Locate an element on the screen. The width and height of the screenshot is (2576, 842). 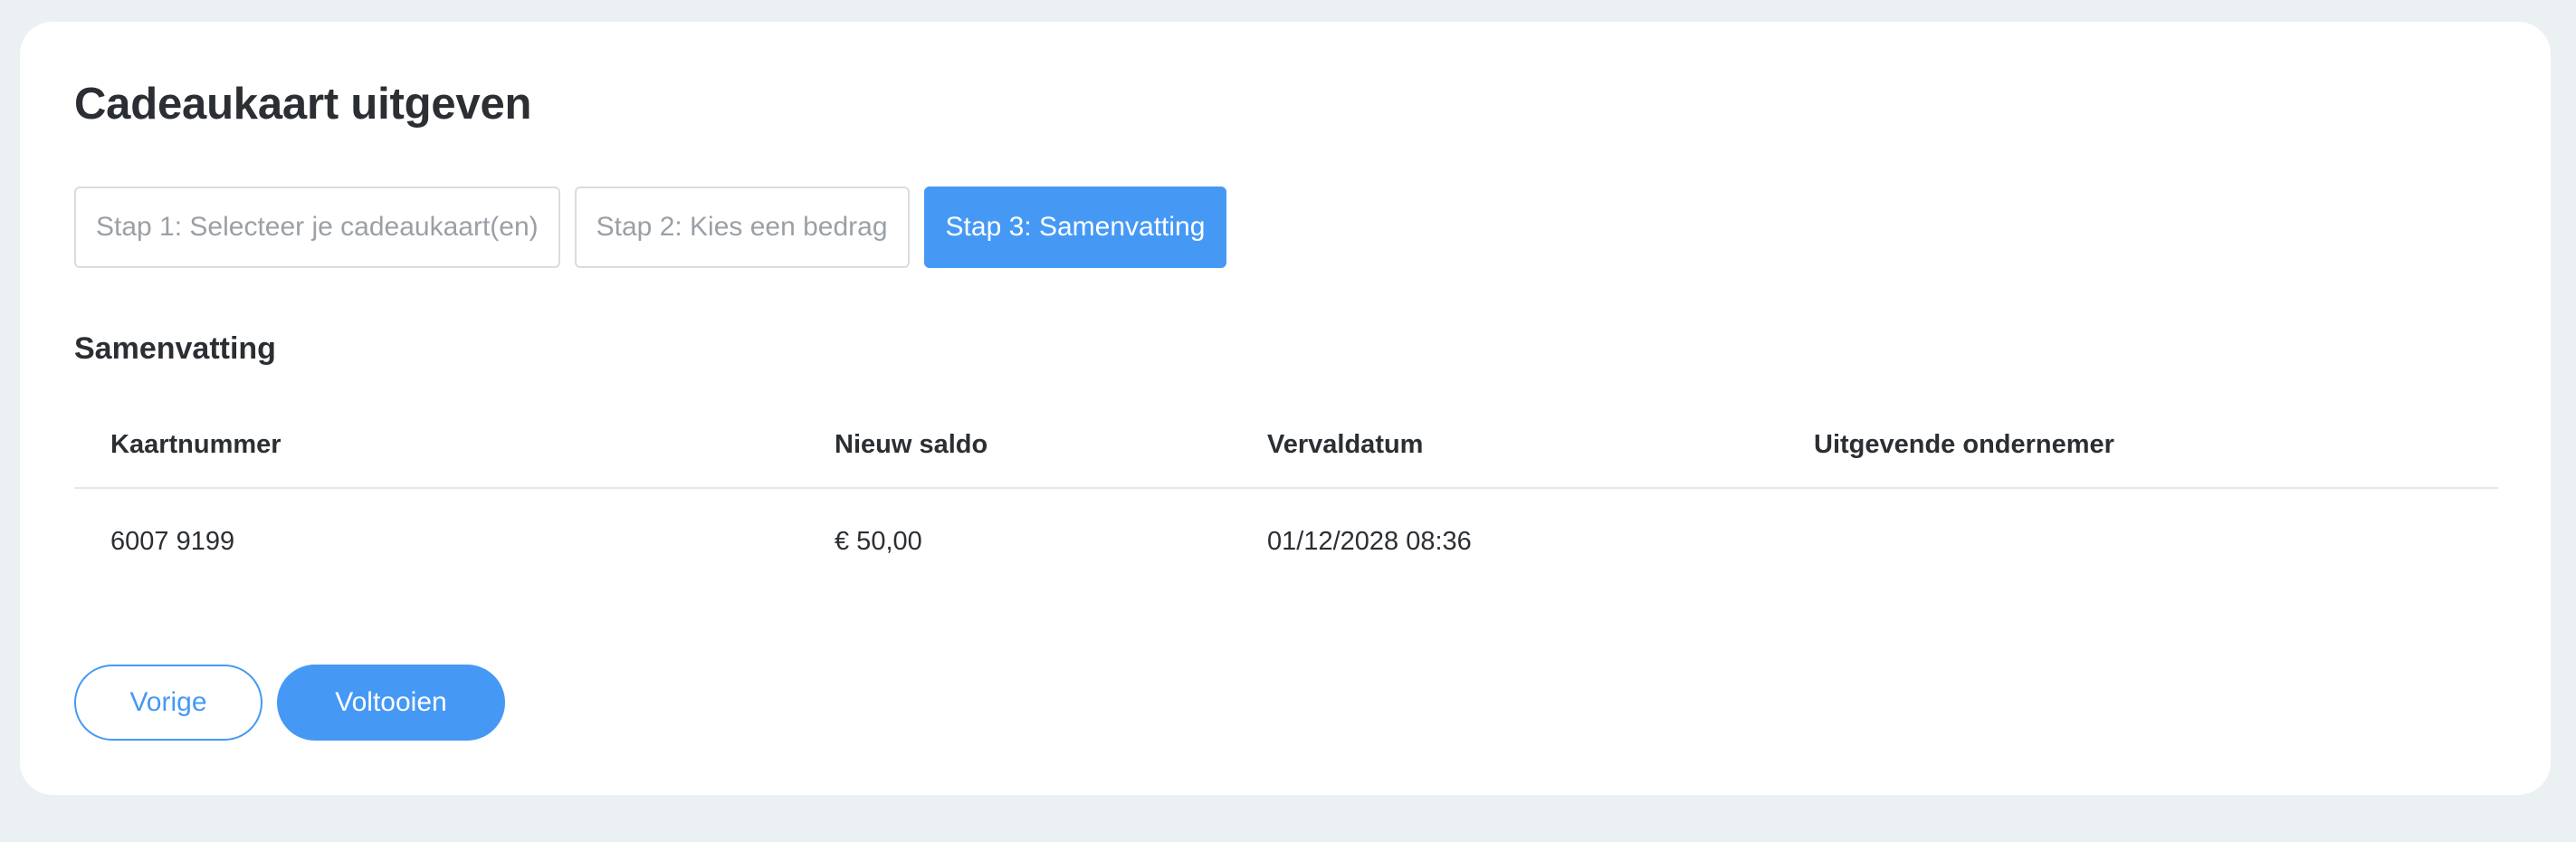
column-header-new-balance: Nieuw saldo is located at coordinates (911, 444).